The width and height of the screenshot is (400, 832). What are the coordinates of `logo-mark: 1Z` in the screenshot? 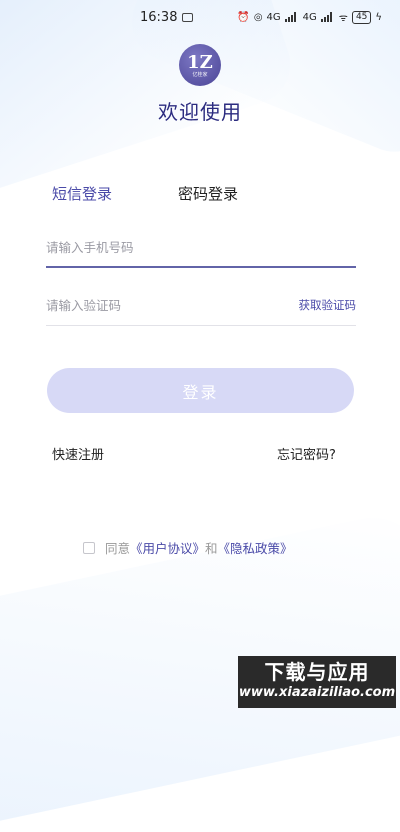 It's located at (200, 62).